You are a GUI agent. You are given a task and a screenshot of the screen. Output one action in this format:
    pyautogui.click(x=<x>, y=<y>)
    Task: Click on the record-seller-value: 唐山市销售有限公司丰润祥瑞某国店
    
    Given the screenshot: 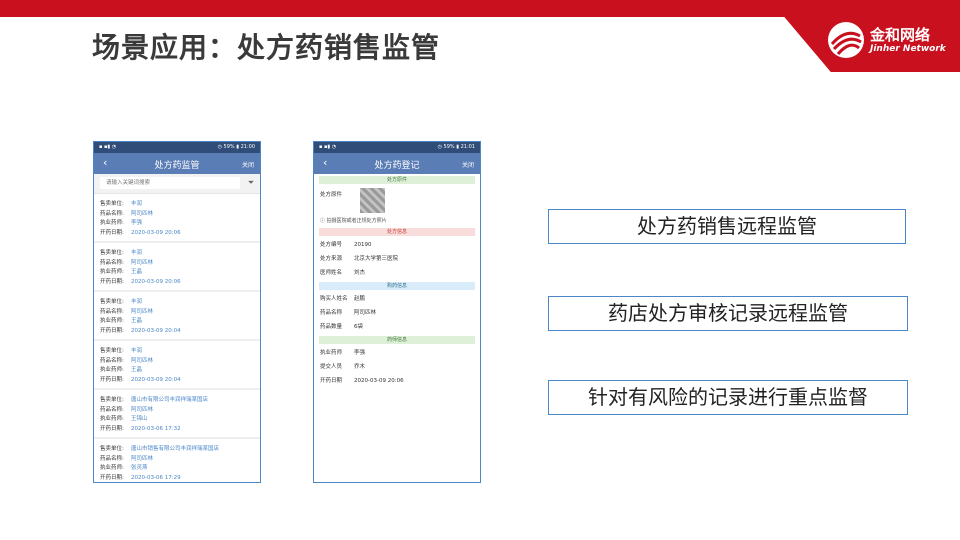 What is the action you would take?
    pyautogui.click(x=175, y=449)
    